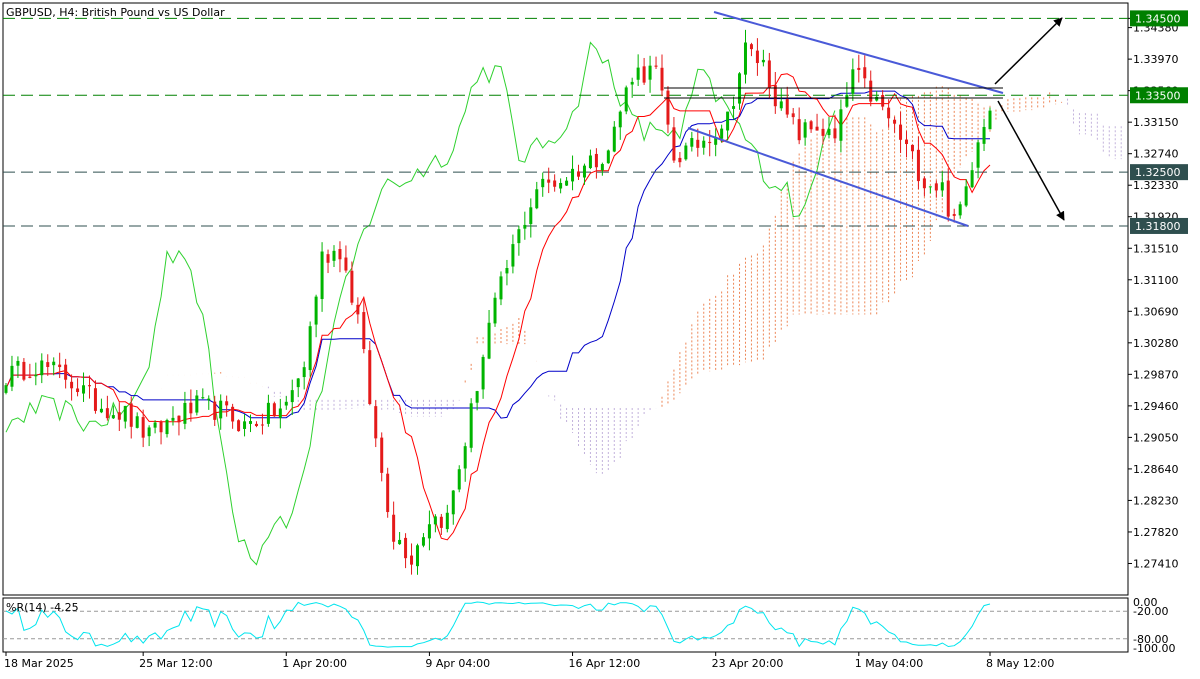 Image resolution: width=1200 pixels, height=679 pixels. I want to click on x-tick-label: 8 May 12:00, so click(1020, 663).